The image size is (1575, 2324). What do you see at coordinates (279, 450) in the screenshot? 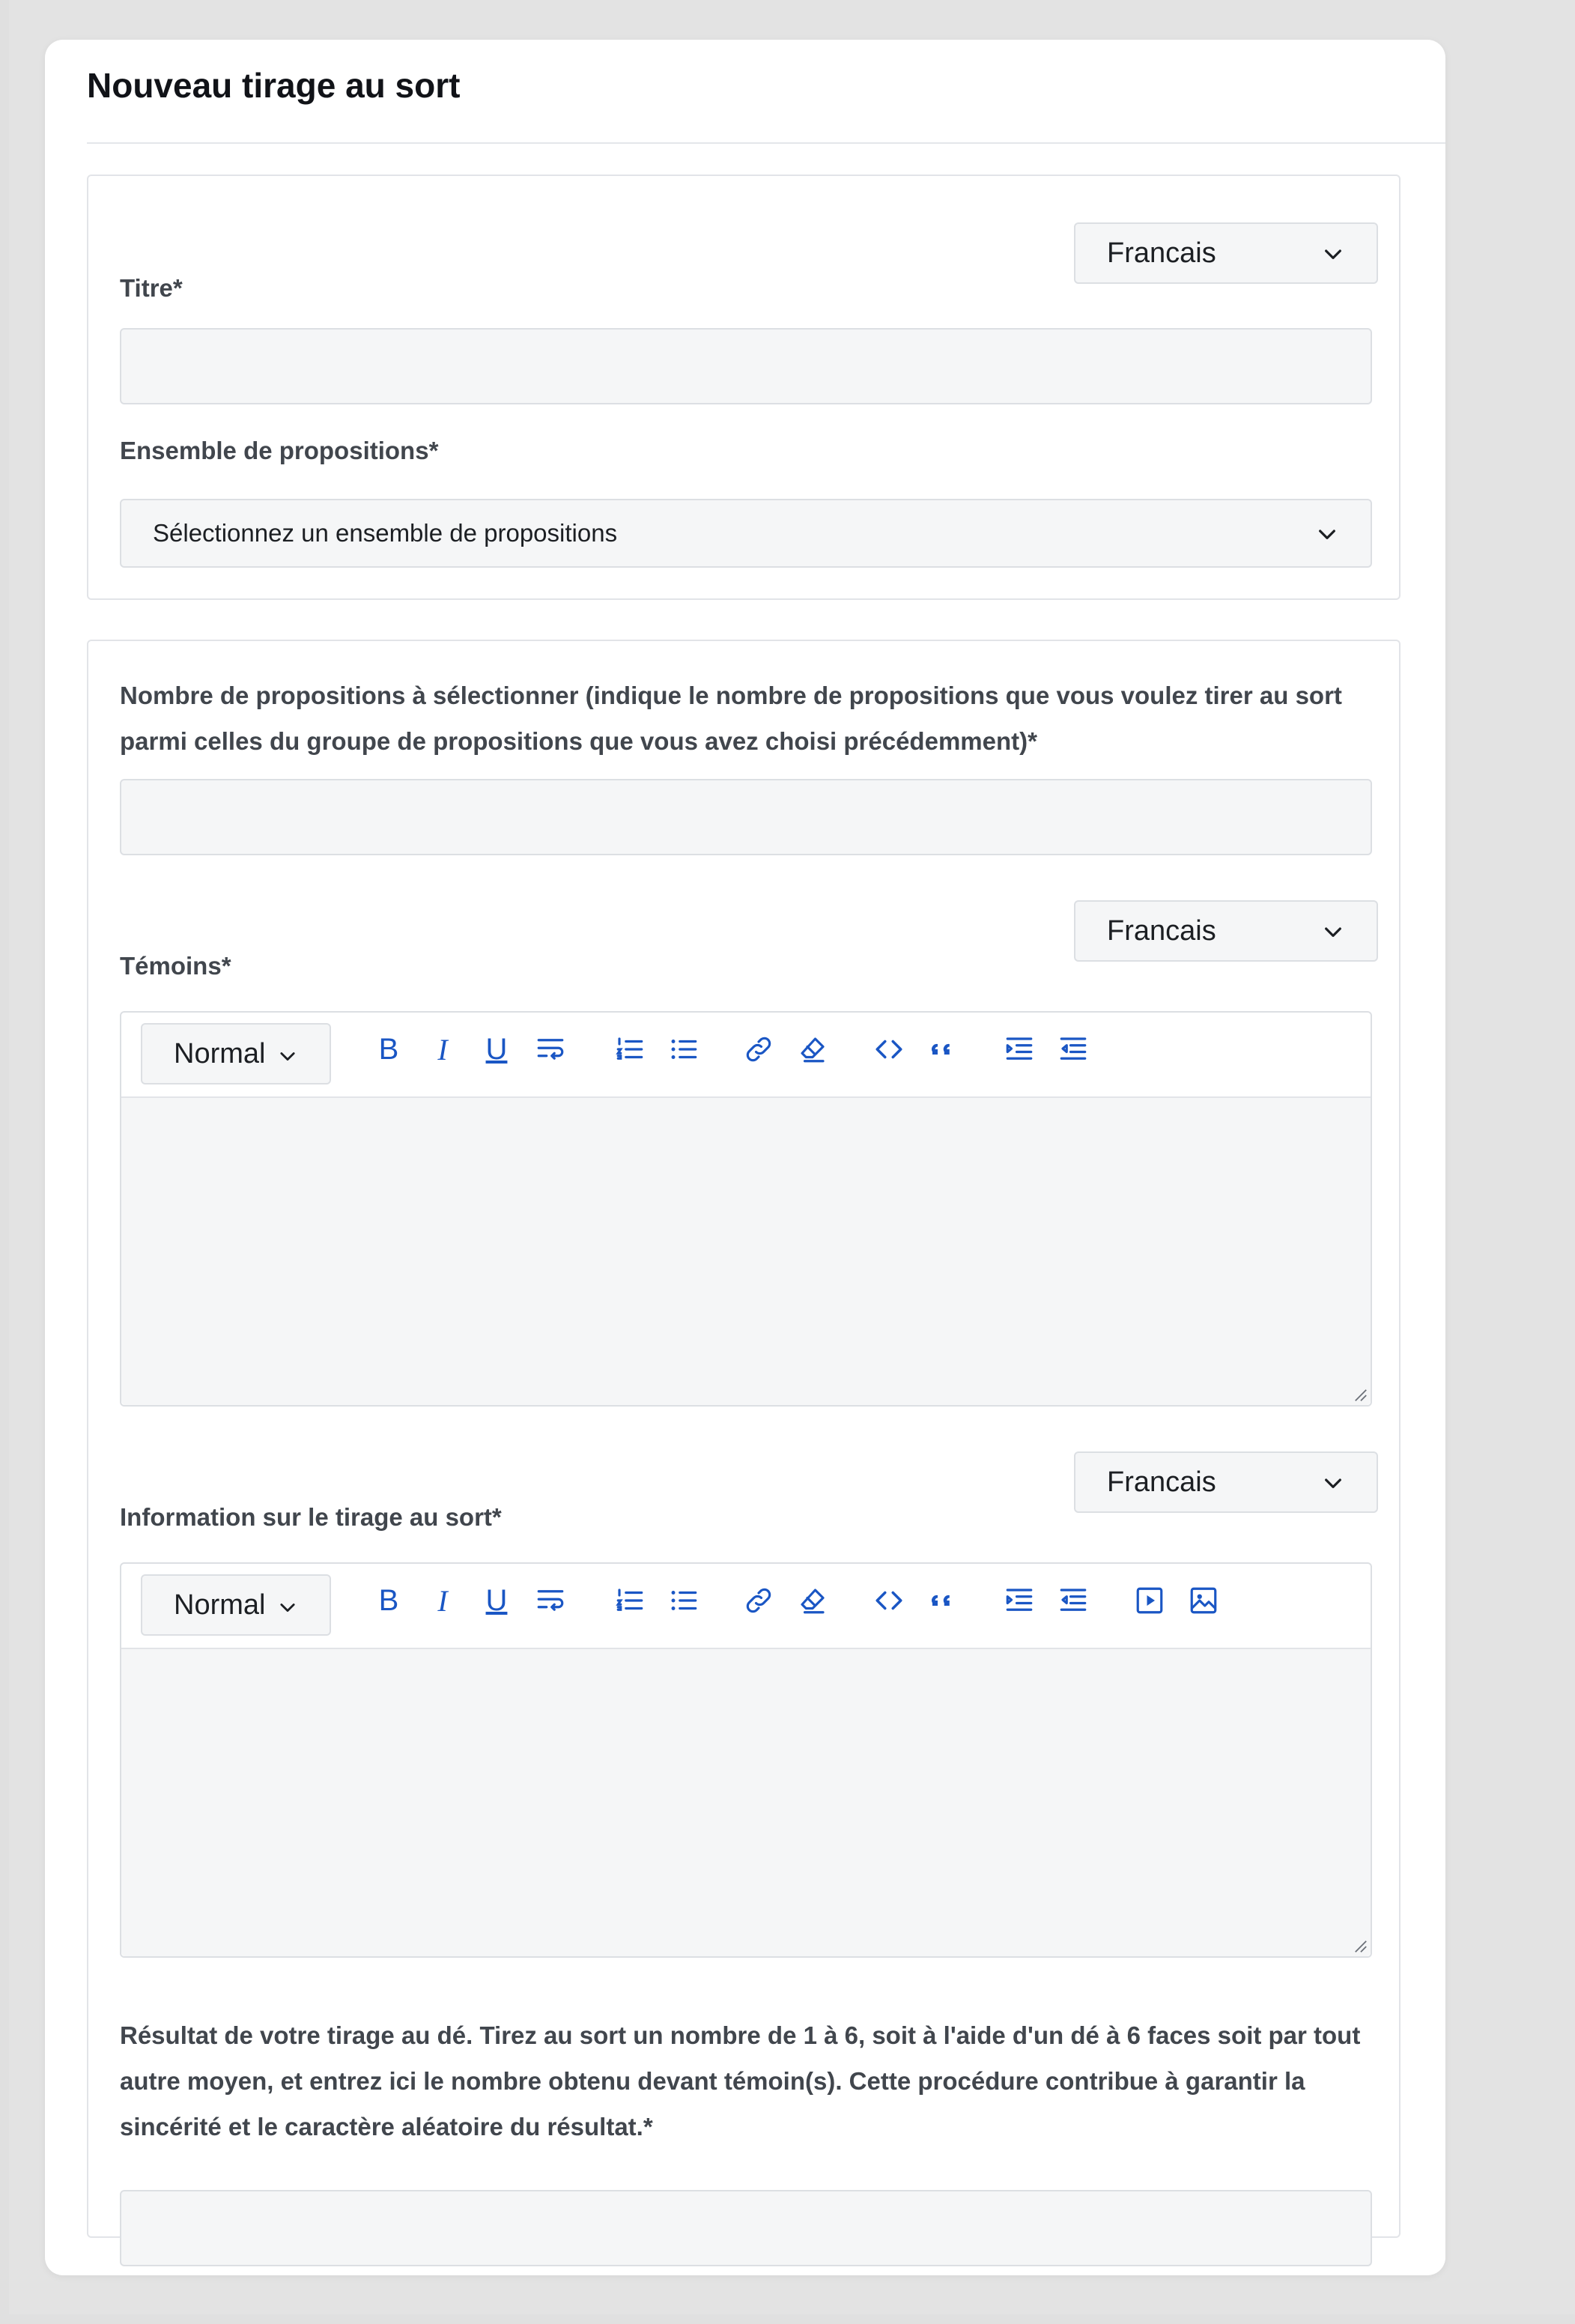
I see `proposal-set-label: Ensemble de propositions*` at bounding box center [279, 450].